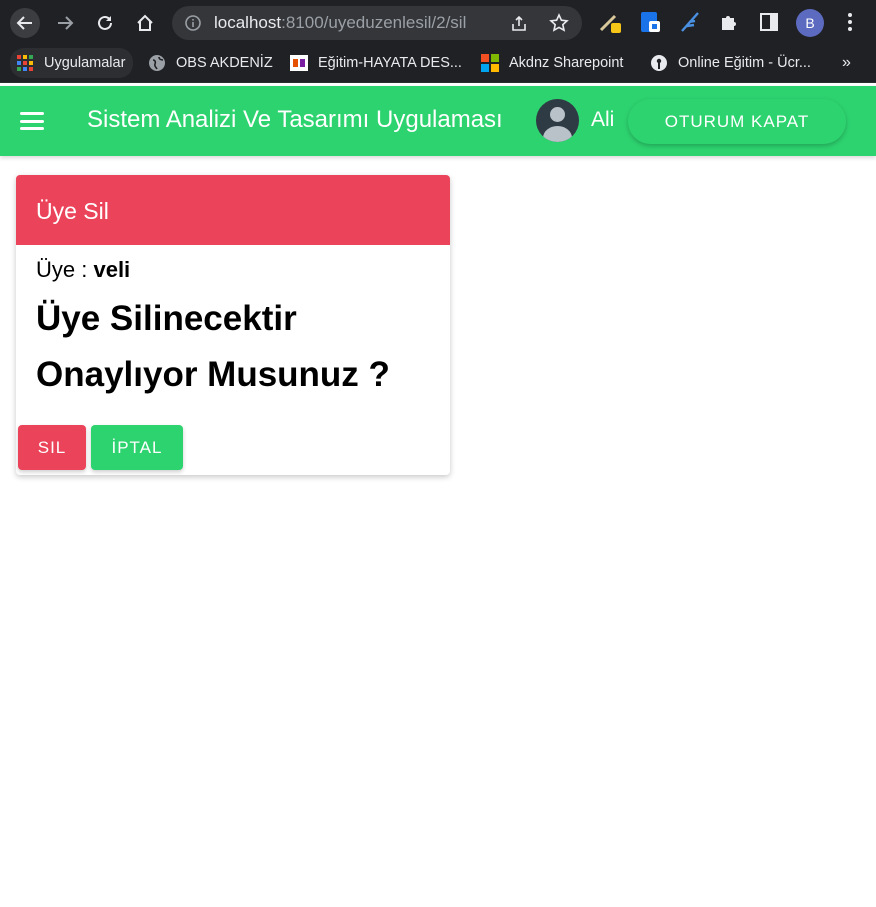 This screenshot has height=907, width=876. Describe the element at coordinates (519, 23) in the screenshot. I see `share-icon` at that location.